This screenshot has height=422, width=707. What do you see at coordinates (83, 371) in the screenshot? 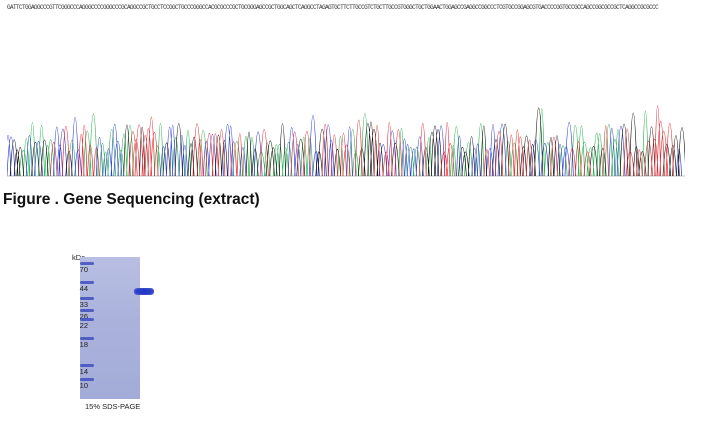
I see `mw-marker-label-14: 14` at bounding box center [83, 371].